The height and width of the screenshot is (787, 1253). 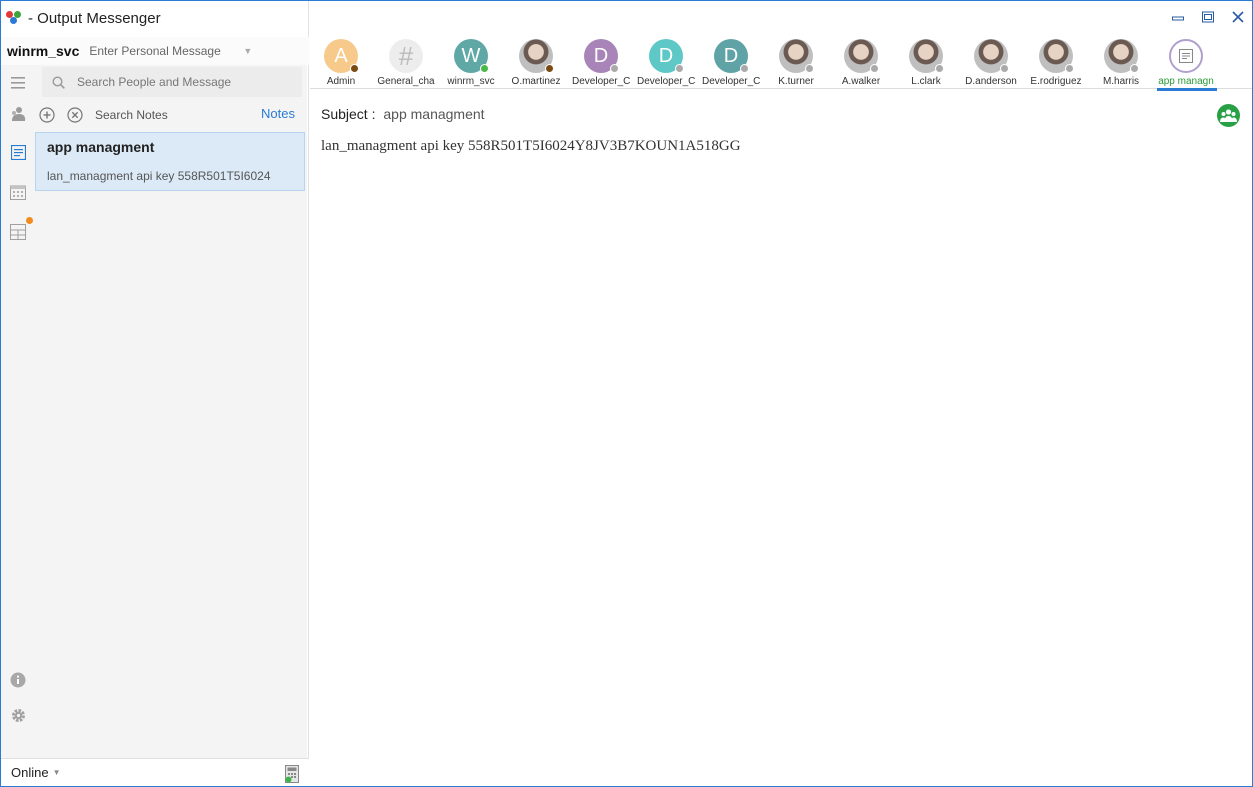 I want to click on search-notes-label: Search Notes, so click(x=131, y=115).